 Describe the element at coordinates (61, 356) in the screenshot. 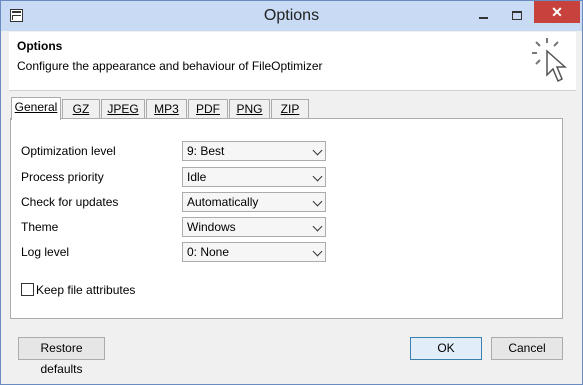

I see `restore-defaults-button: Restore defaults` at that location.